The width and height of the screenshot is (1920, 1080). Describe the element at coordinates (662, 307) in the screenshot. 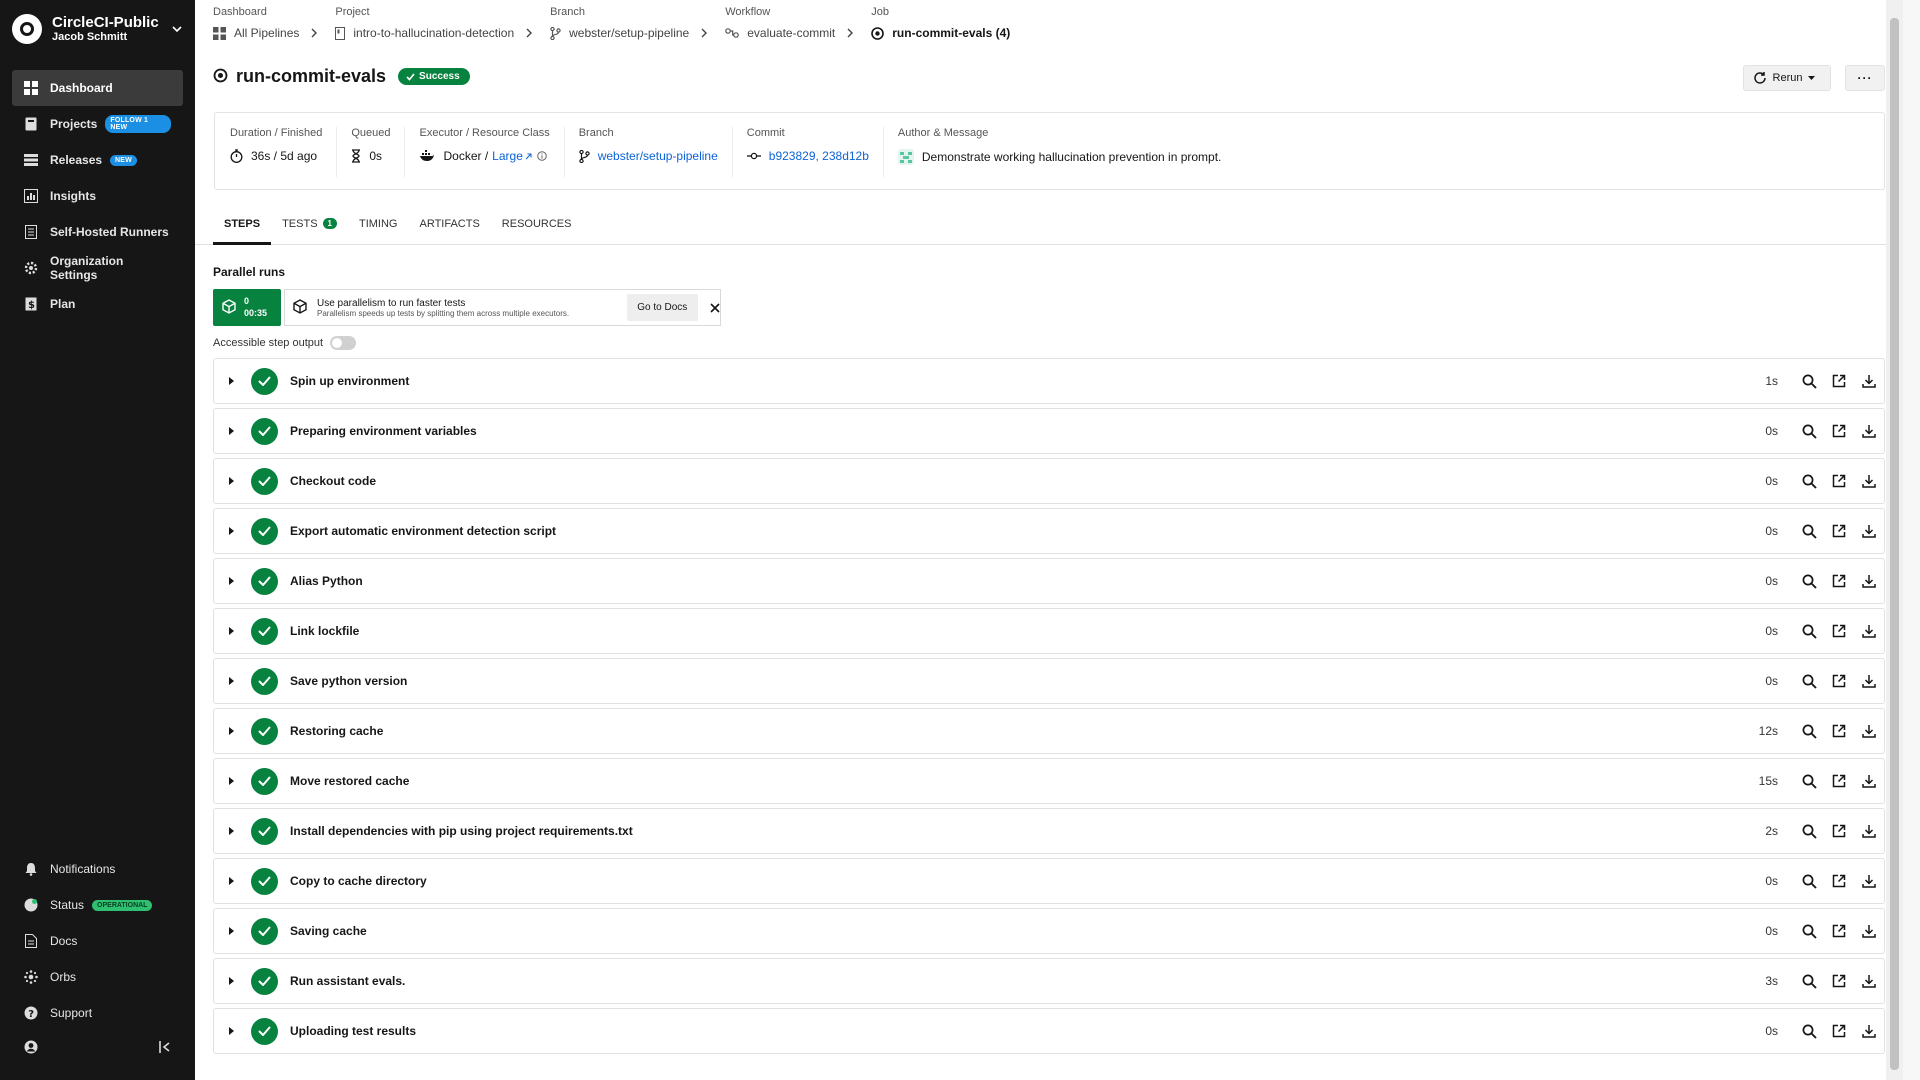

I see `go-to-docs-button: Go to Docs` at that location.